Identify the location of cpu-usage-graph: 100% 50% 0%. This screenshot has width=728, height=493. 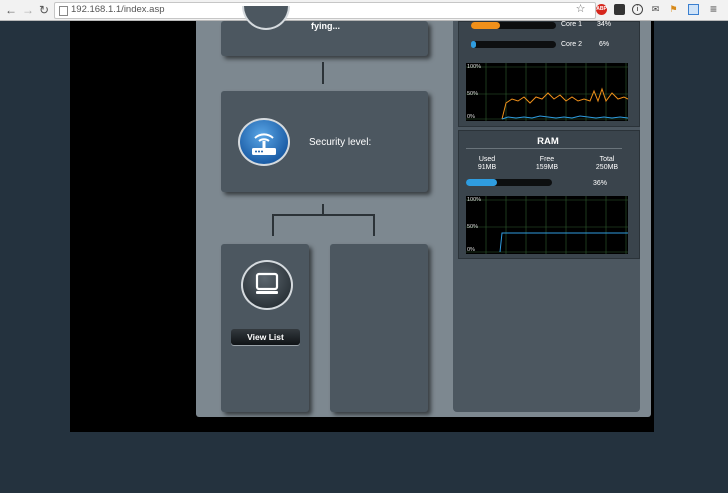
(547, 92).